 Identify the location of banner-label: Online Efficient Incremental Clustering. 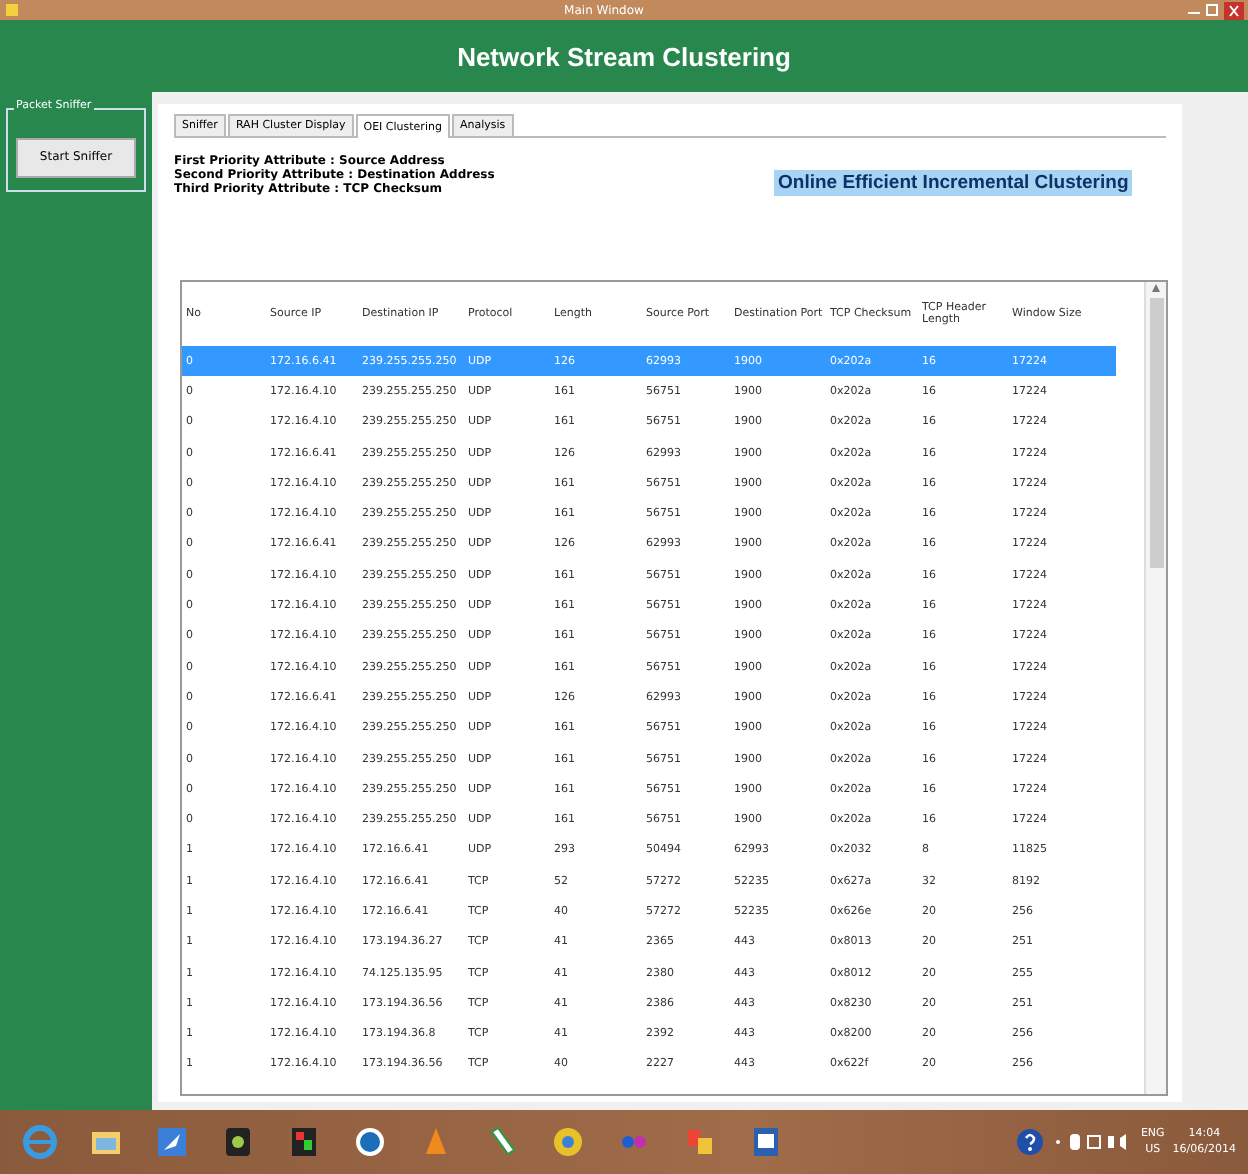
(953, 183).